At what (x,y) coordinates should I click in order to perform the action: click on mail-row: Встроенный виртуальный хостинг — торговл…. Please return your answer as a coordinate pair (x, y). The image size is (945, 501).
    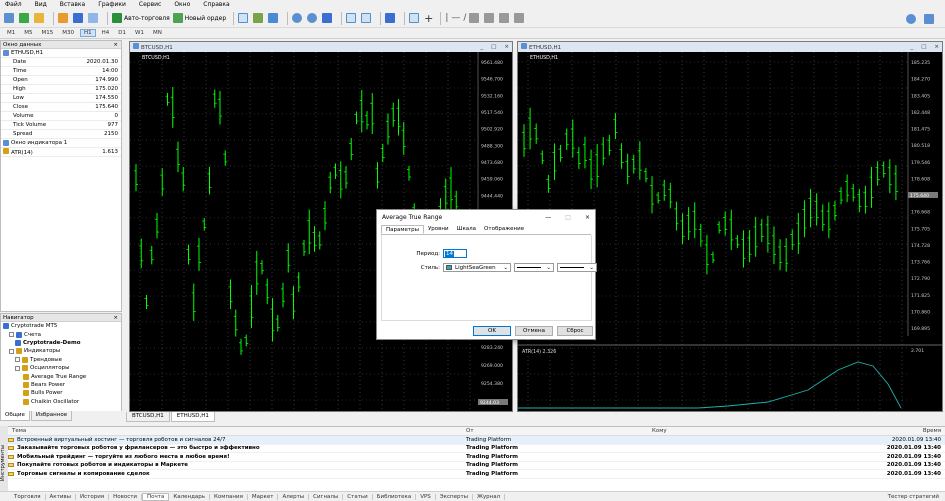
    Looking at the image, I should click on (472, 440).